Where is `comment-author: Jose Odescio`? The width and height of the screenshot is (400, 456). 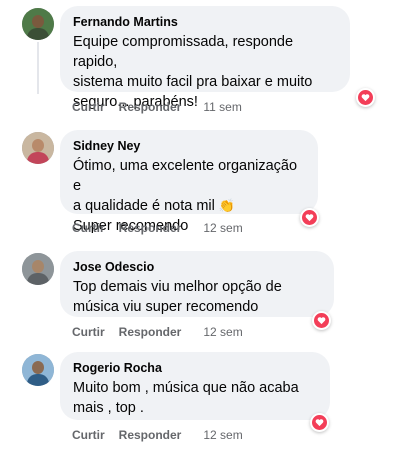
comment-author: Jose Odescio is located at coordinates (197, 267).